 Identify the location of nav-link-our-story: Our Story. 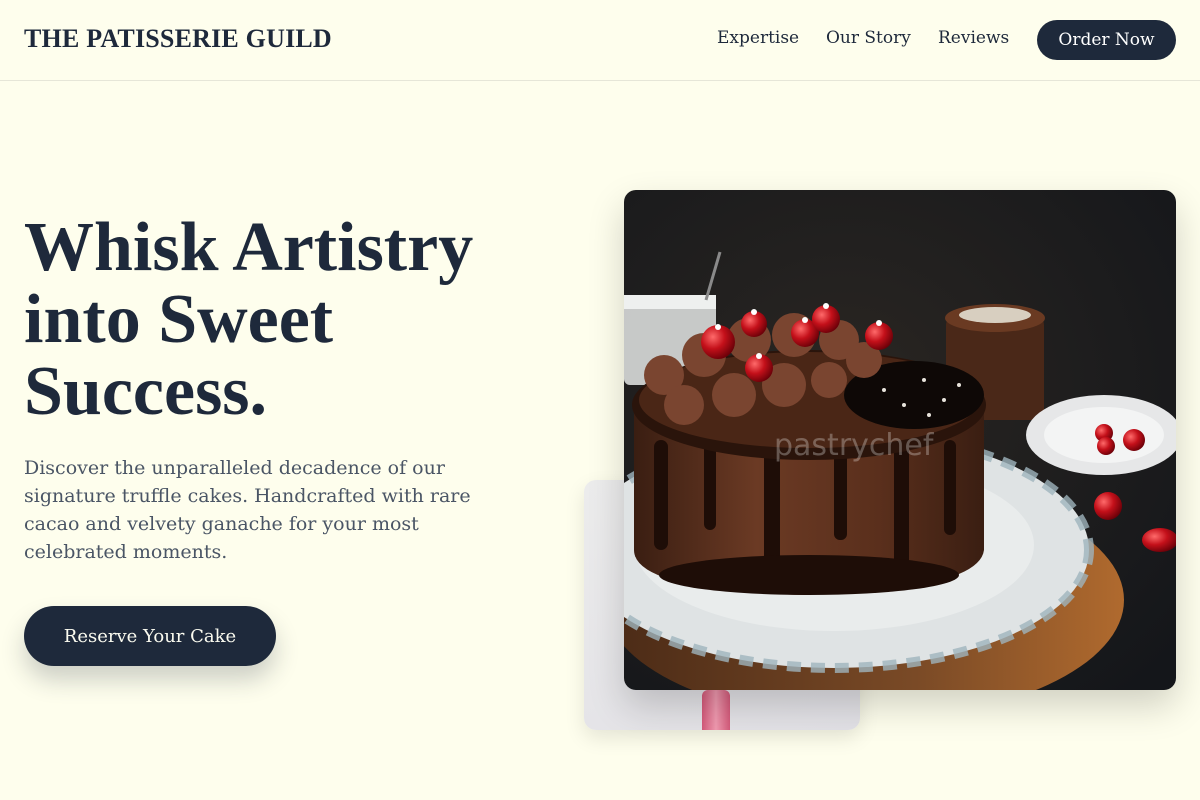
(868, 38).